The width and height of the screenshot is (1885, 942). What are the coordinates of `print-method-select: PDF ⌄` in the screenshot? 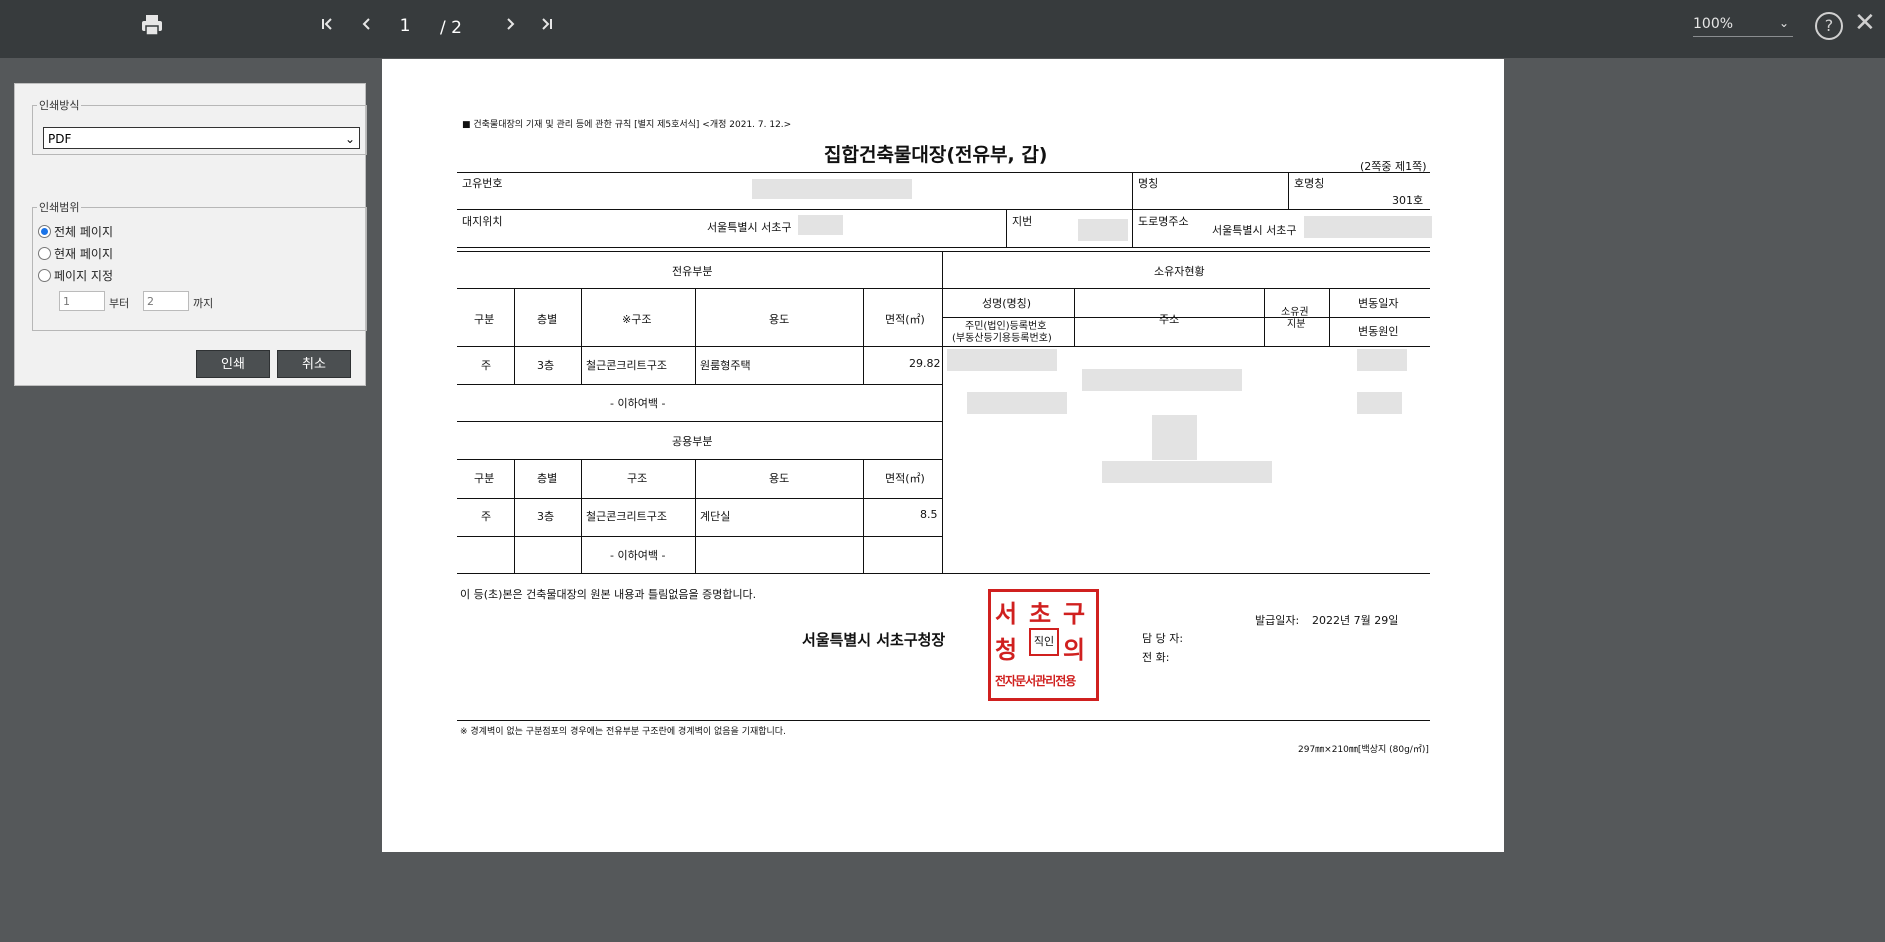 It's located at (201, 138).